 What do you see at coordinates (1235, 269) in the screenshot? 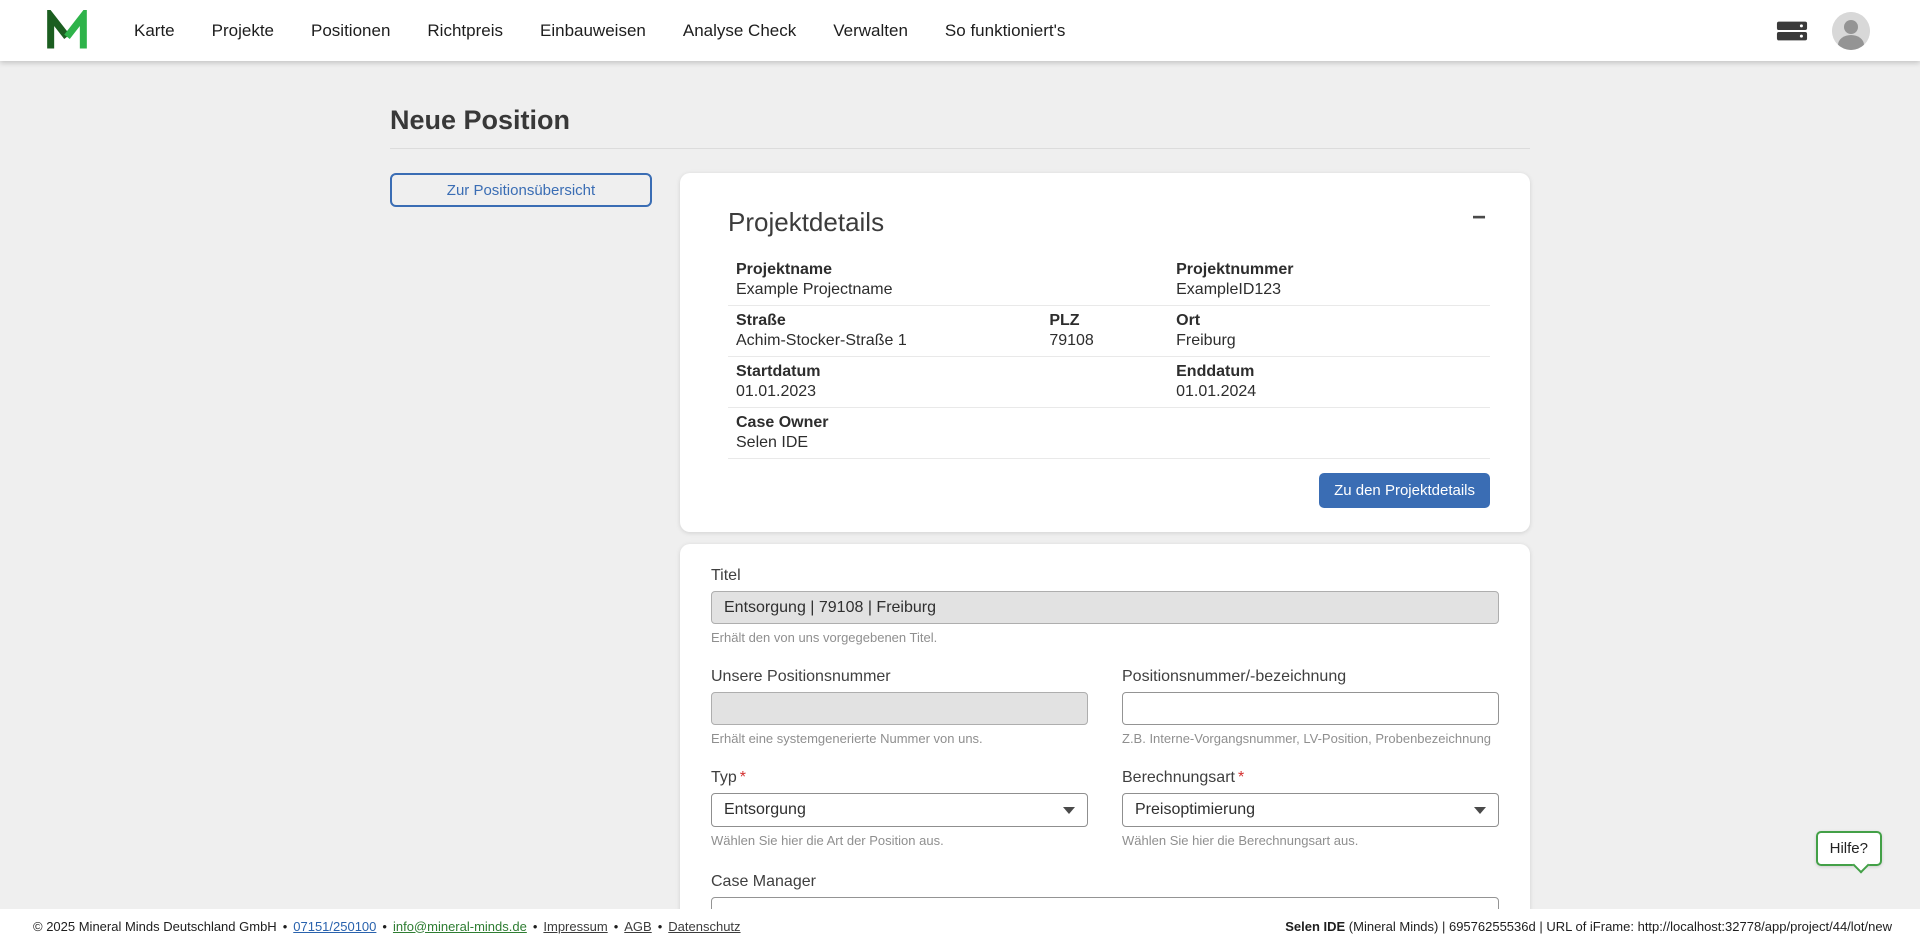
I see `projektnummer-label: Projektnummer` at bounding box center [1235, 269].